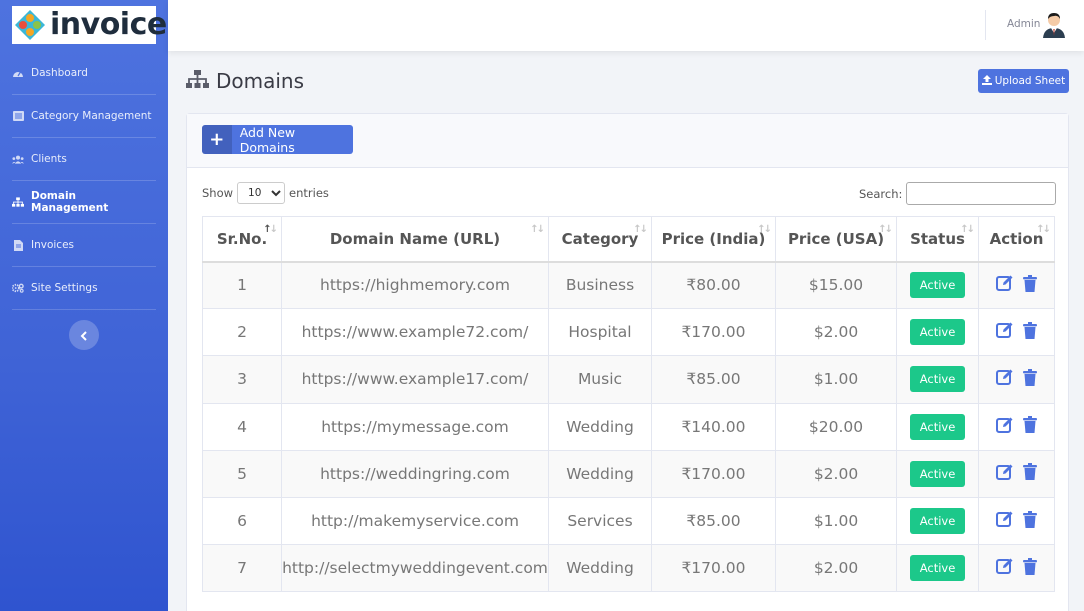 This screenshot has width=1084, height=611. What do you see at coordinates (30, 25) in the screenshot?
I see `logo-diamond-icon` at bounding box center [30, 25].